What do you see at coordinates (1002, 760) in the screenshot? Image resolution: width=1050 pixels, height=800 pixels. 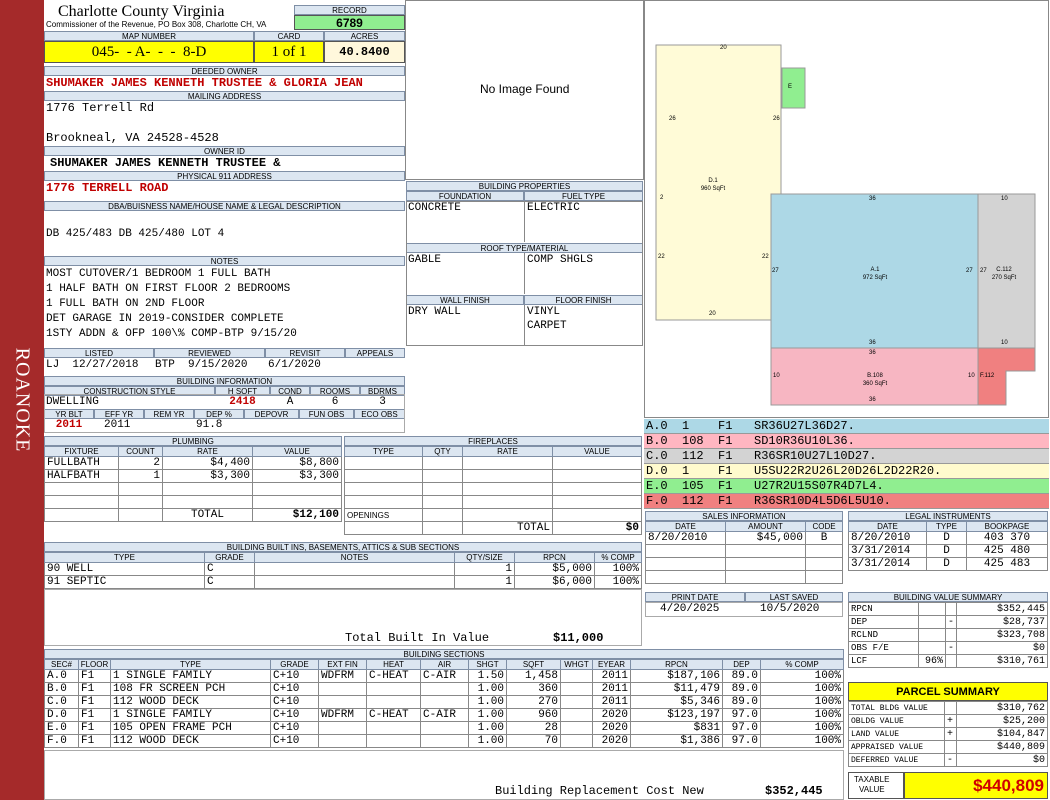 I see `parcel-value: $0` at bounding box center [1002, 760].